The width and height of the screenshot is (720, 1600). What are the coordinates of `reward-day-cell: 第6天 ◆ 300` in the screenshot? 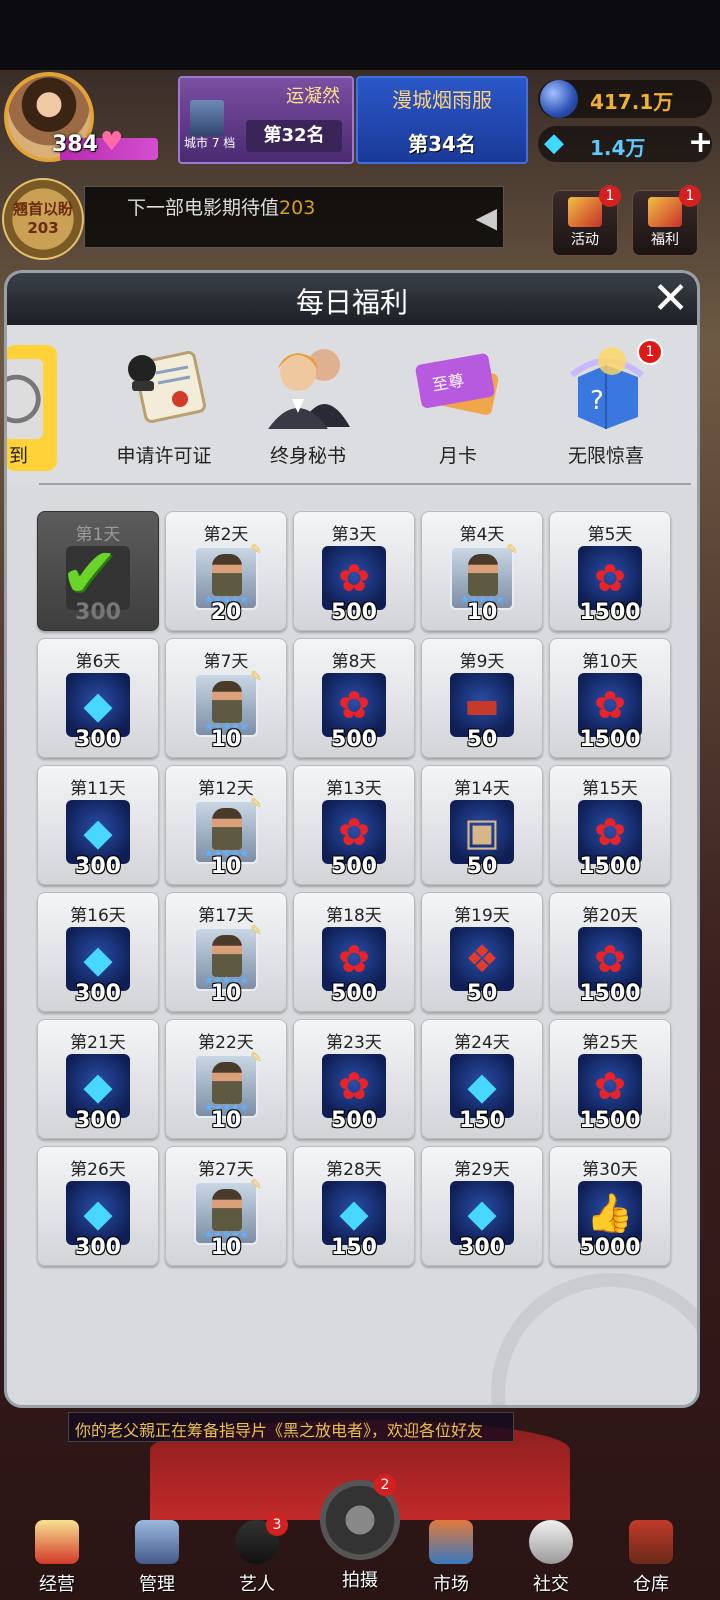 It's located at (98, 698).